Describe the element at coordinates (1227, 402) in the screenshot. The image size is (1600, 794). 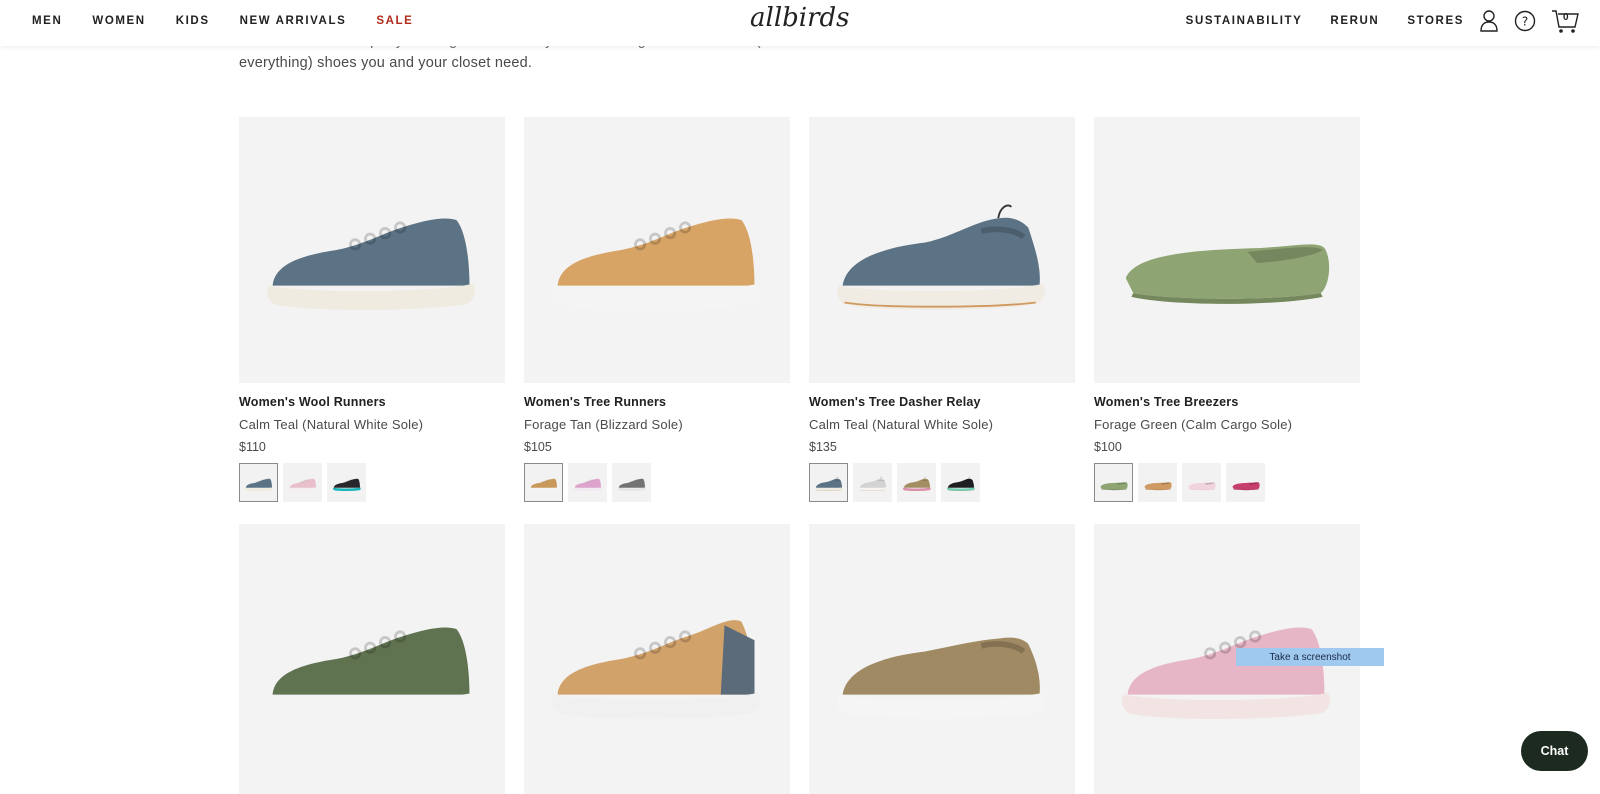
I see `product-name: Women's Tree Breezers` at that location.